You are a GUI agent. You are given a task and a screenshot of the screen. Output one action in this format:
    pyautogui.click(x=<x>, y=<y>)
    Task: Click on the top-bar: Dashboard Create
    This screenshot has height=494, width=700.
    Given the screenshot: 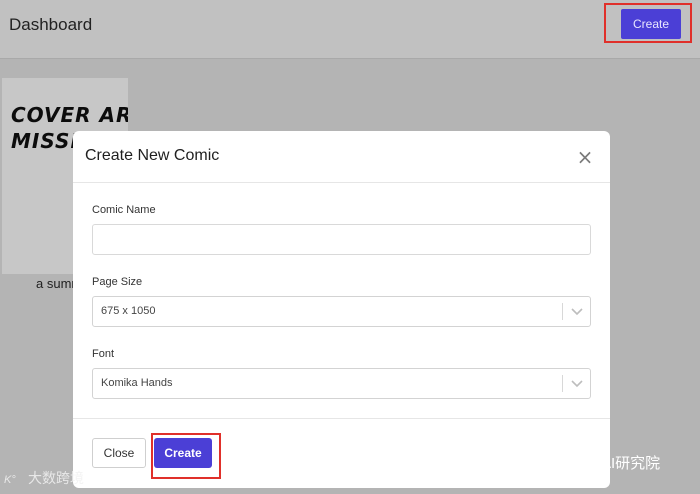 What is the action you would take?
    pyautogui.click(x=350, y=29)
    